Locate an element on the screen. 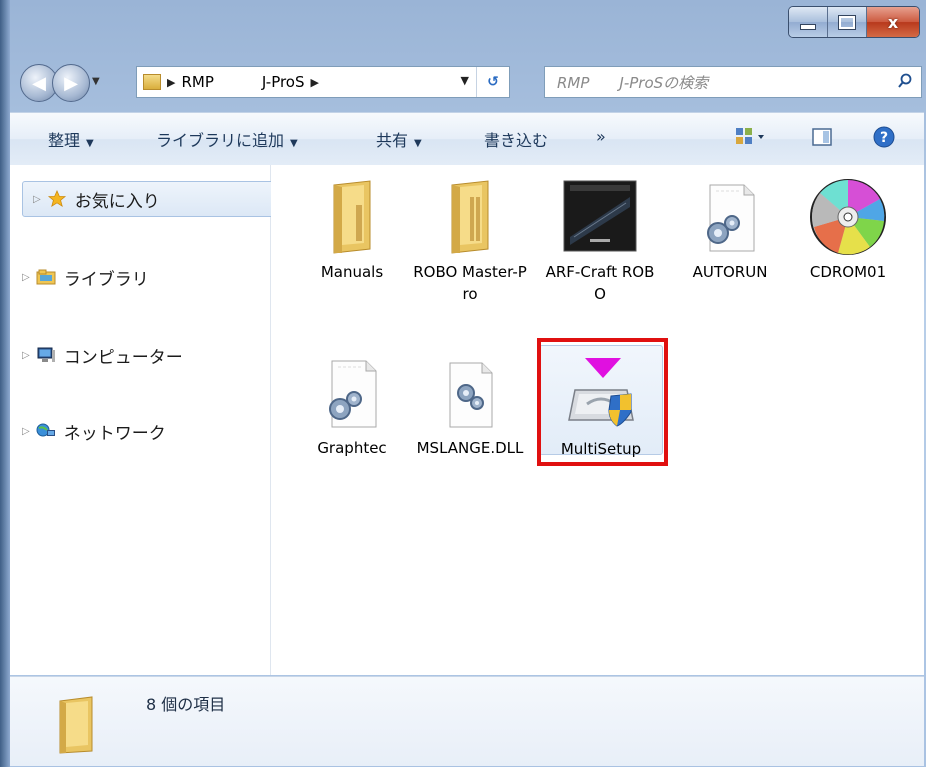  back-arrow-icon: ◀ is located at coordinates (39, 83).